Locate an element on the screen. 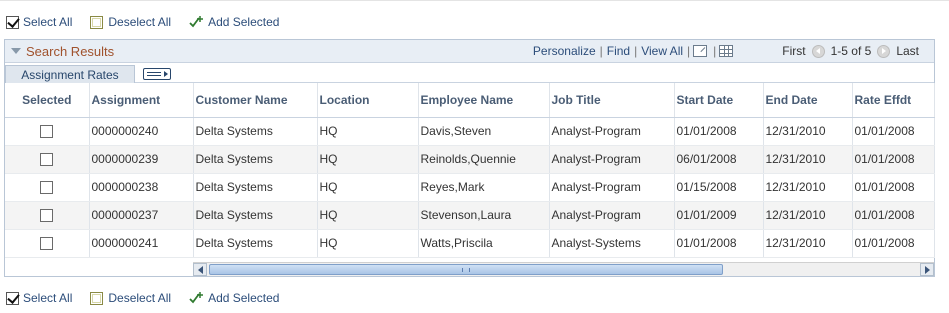 This screenshot has height=313, width=949. column-header: Employee Name is located at coordinates (484, 100).